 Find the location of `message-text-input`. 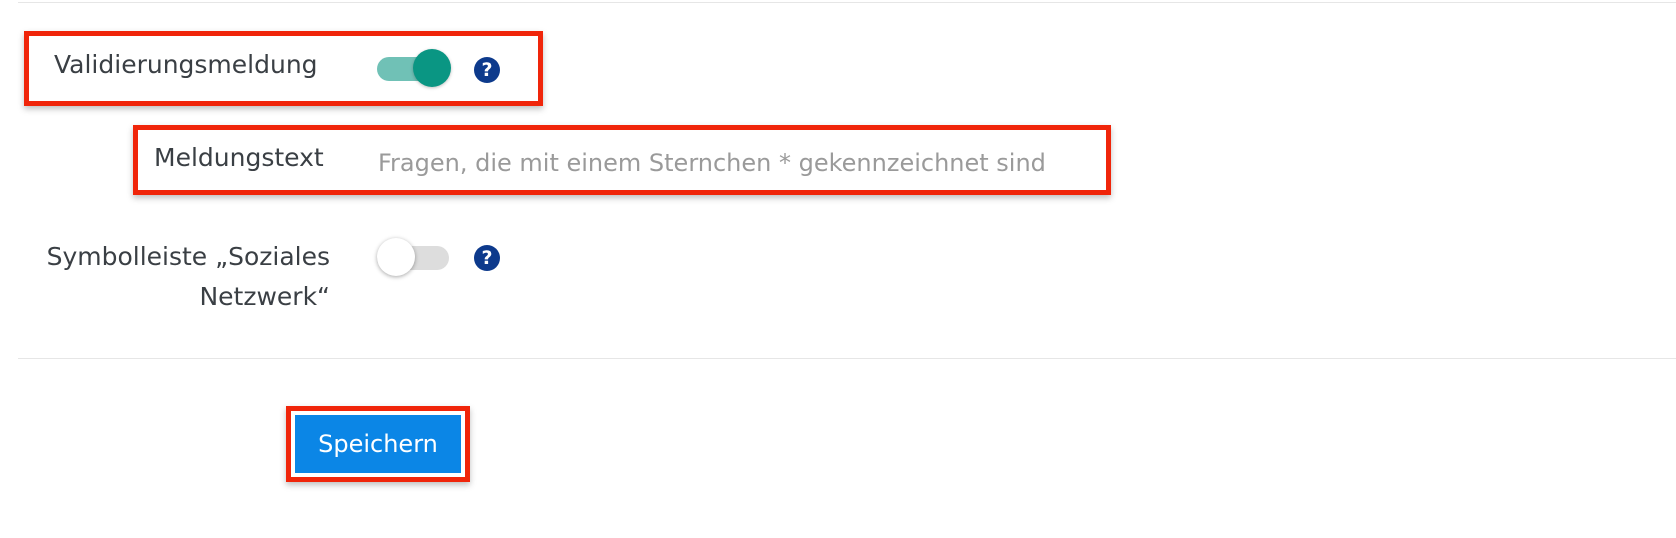

message-text-input is located at coordinates (740, 163).